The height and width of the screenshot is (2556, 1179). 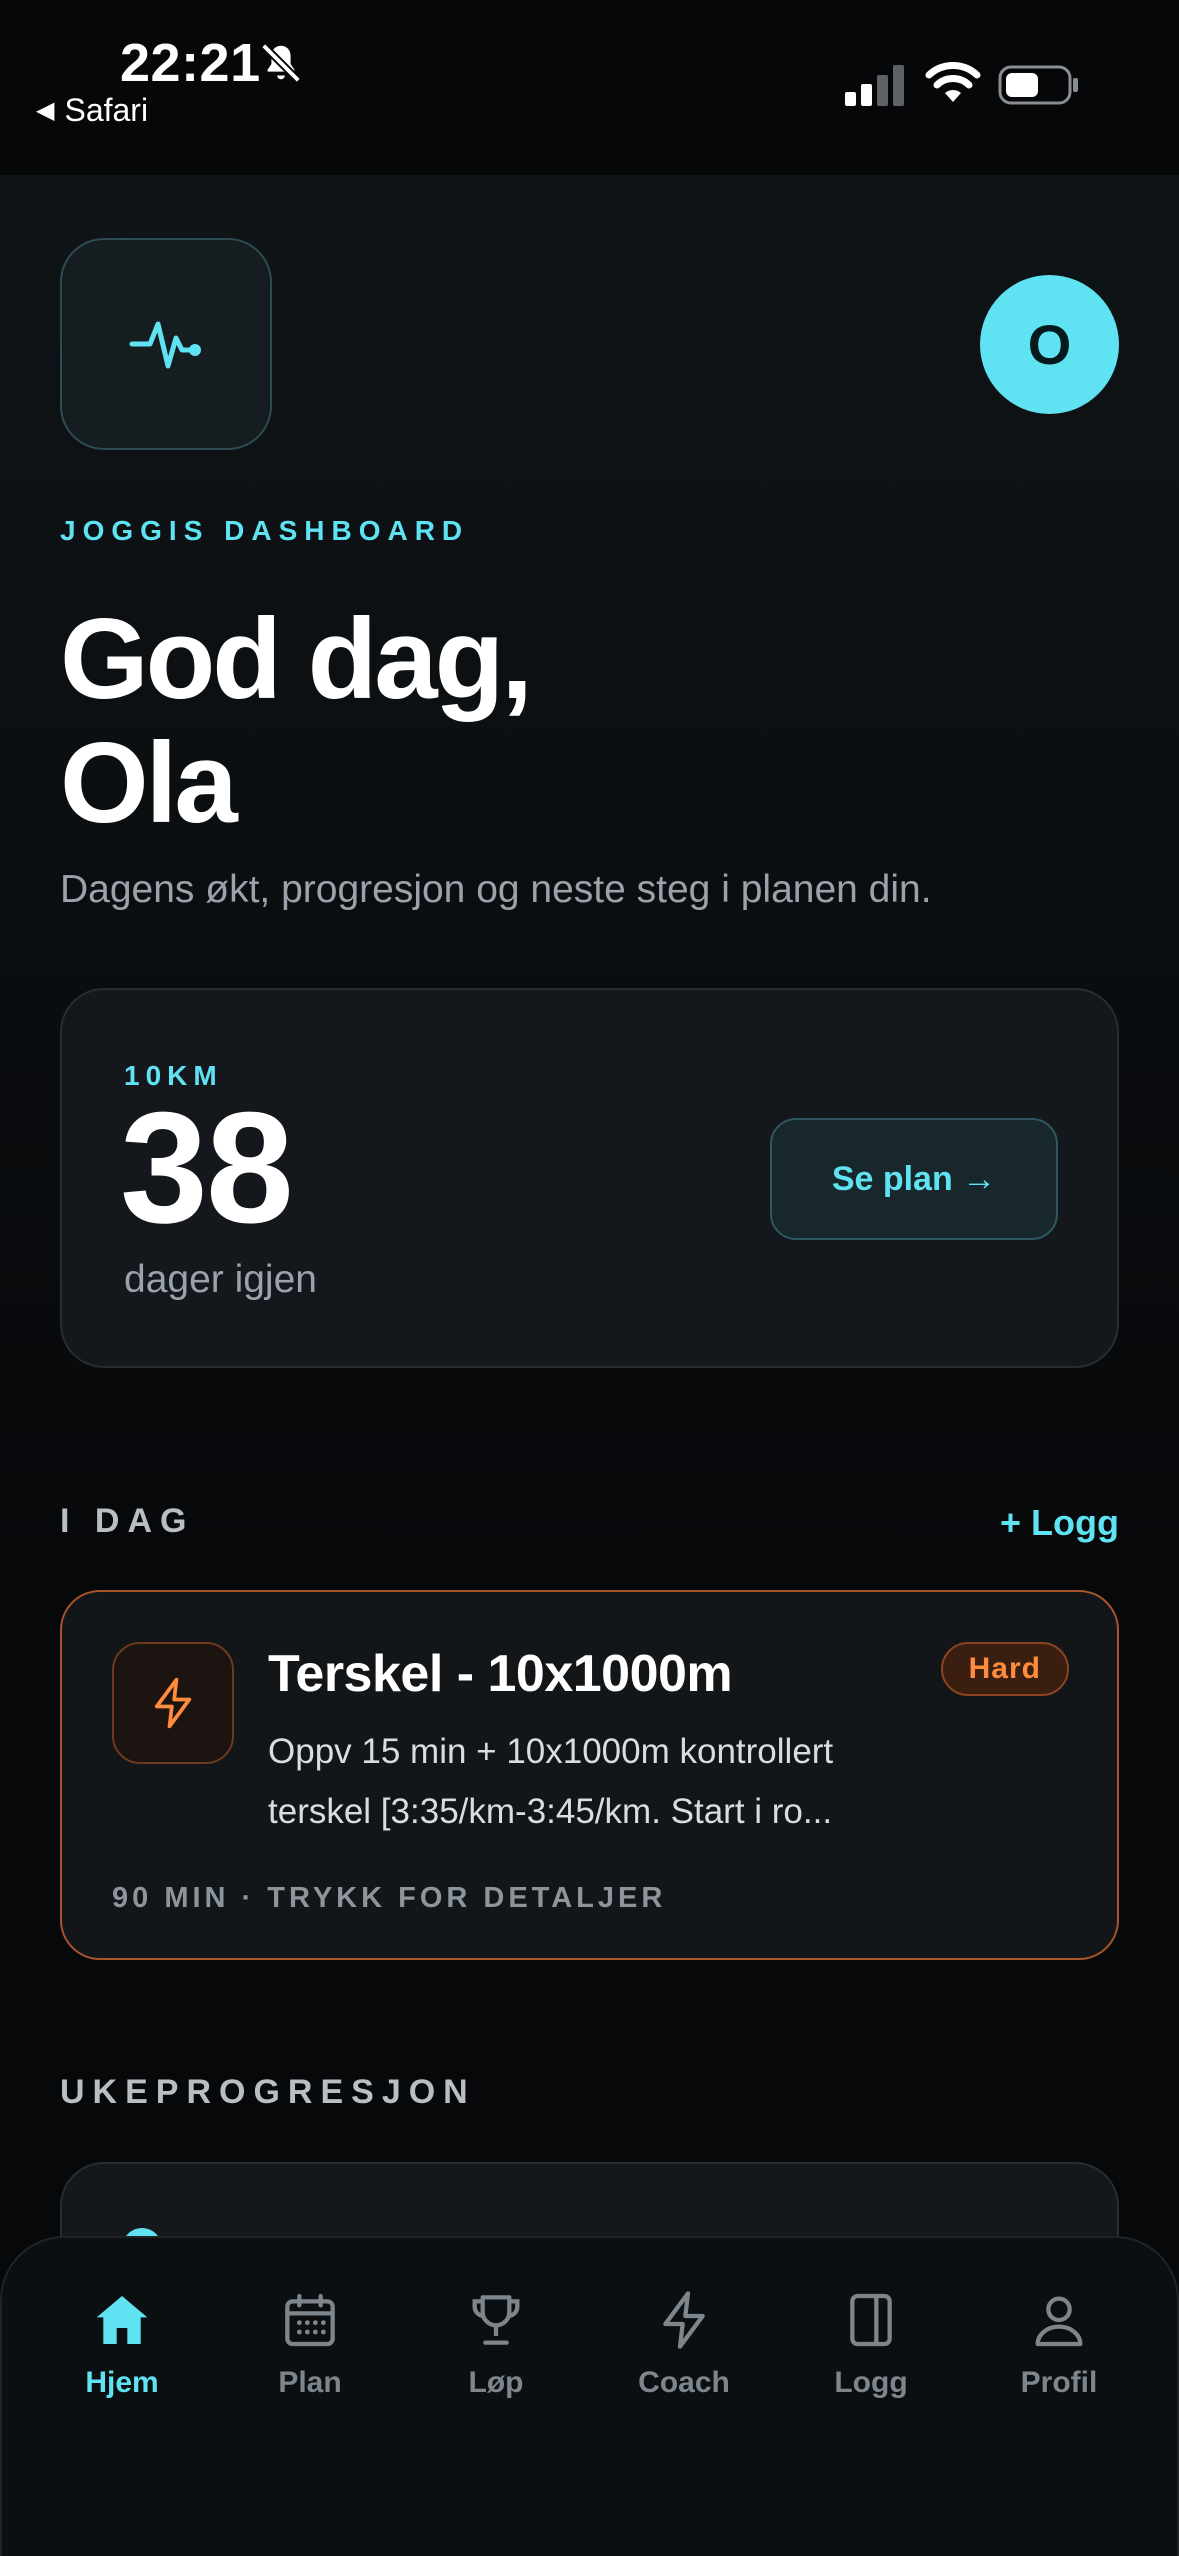 What do you see at coordinates (1004, 1669) in the screenshot?
I see `intensity-badge: Hard` at bounding box center [1004, 1669].